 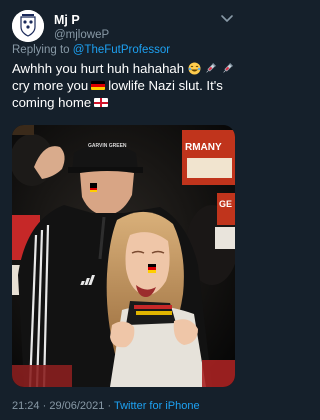 I want to click on england-flag-icon, so click(x=101, y=102).